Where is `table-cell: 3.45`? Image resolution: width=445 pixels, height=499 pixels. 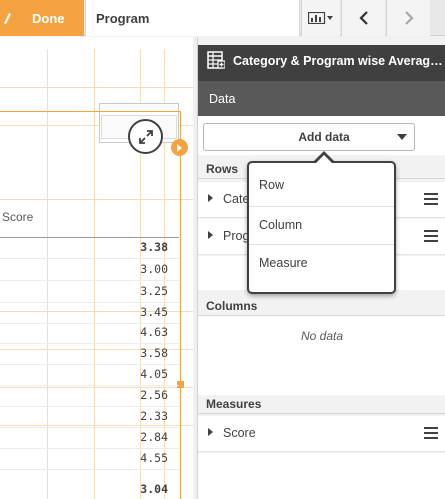
table-cell: 3.45 is located at coordinates (154, 312).